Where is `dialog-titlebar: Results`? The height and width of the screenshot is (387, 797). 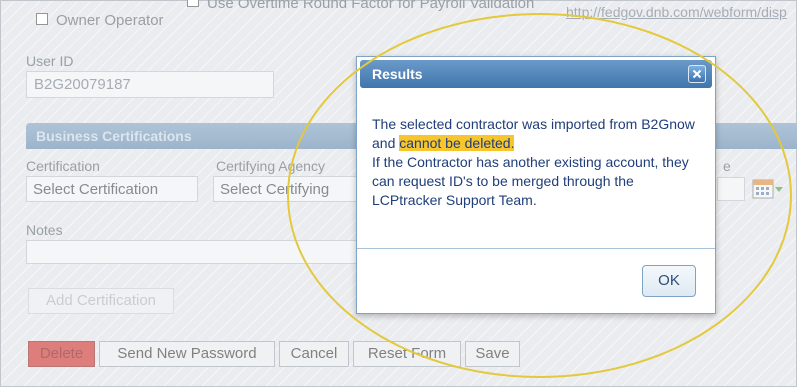 dialog-titlebar: Results is located at coordinates (536, 74).